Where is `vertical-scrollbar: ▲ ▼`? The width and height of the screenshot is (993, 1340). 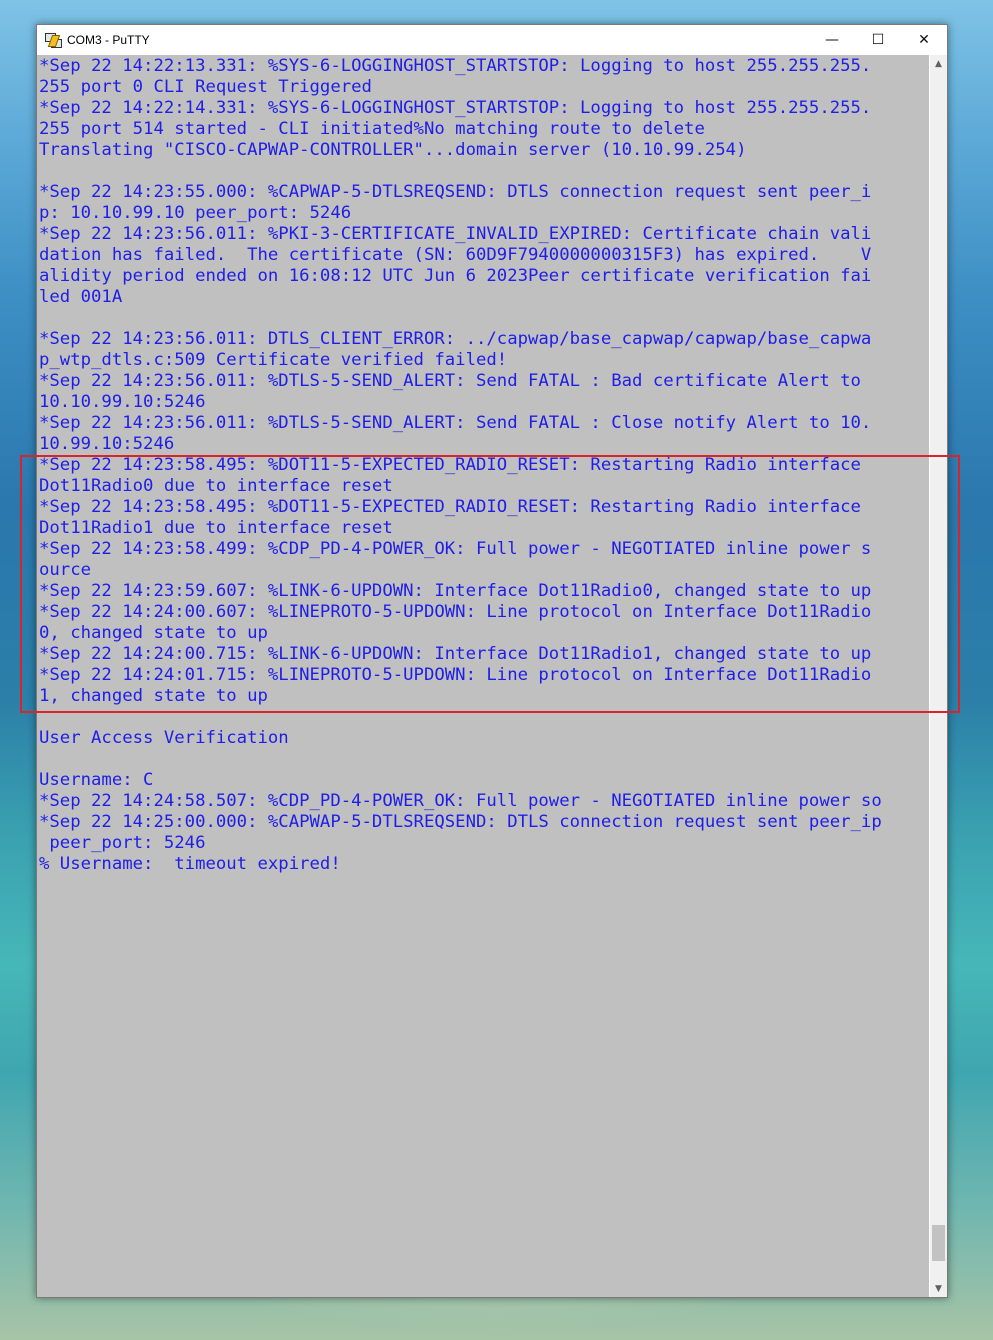 vertical-scrollbar: ▲ ▼ is located at coordinates (938, 676).